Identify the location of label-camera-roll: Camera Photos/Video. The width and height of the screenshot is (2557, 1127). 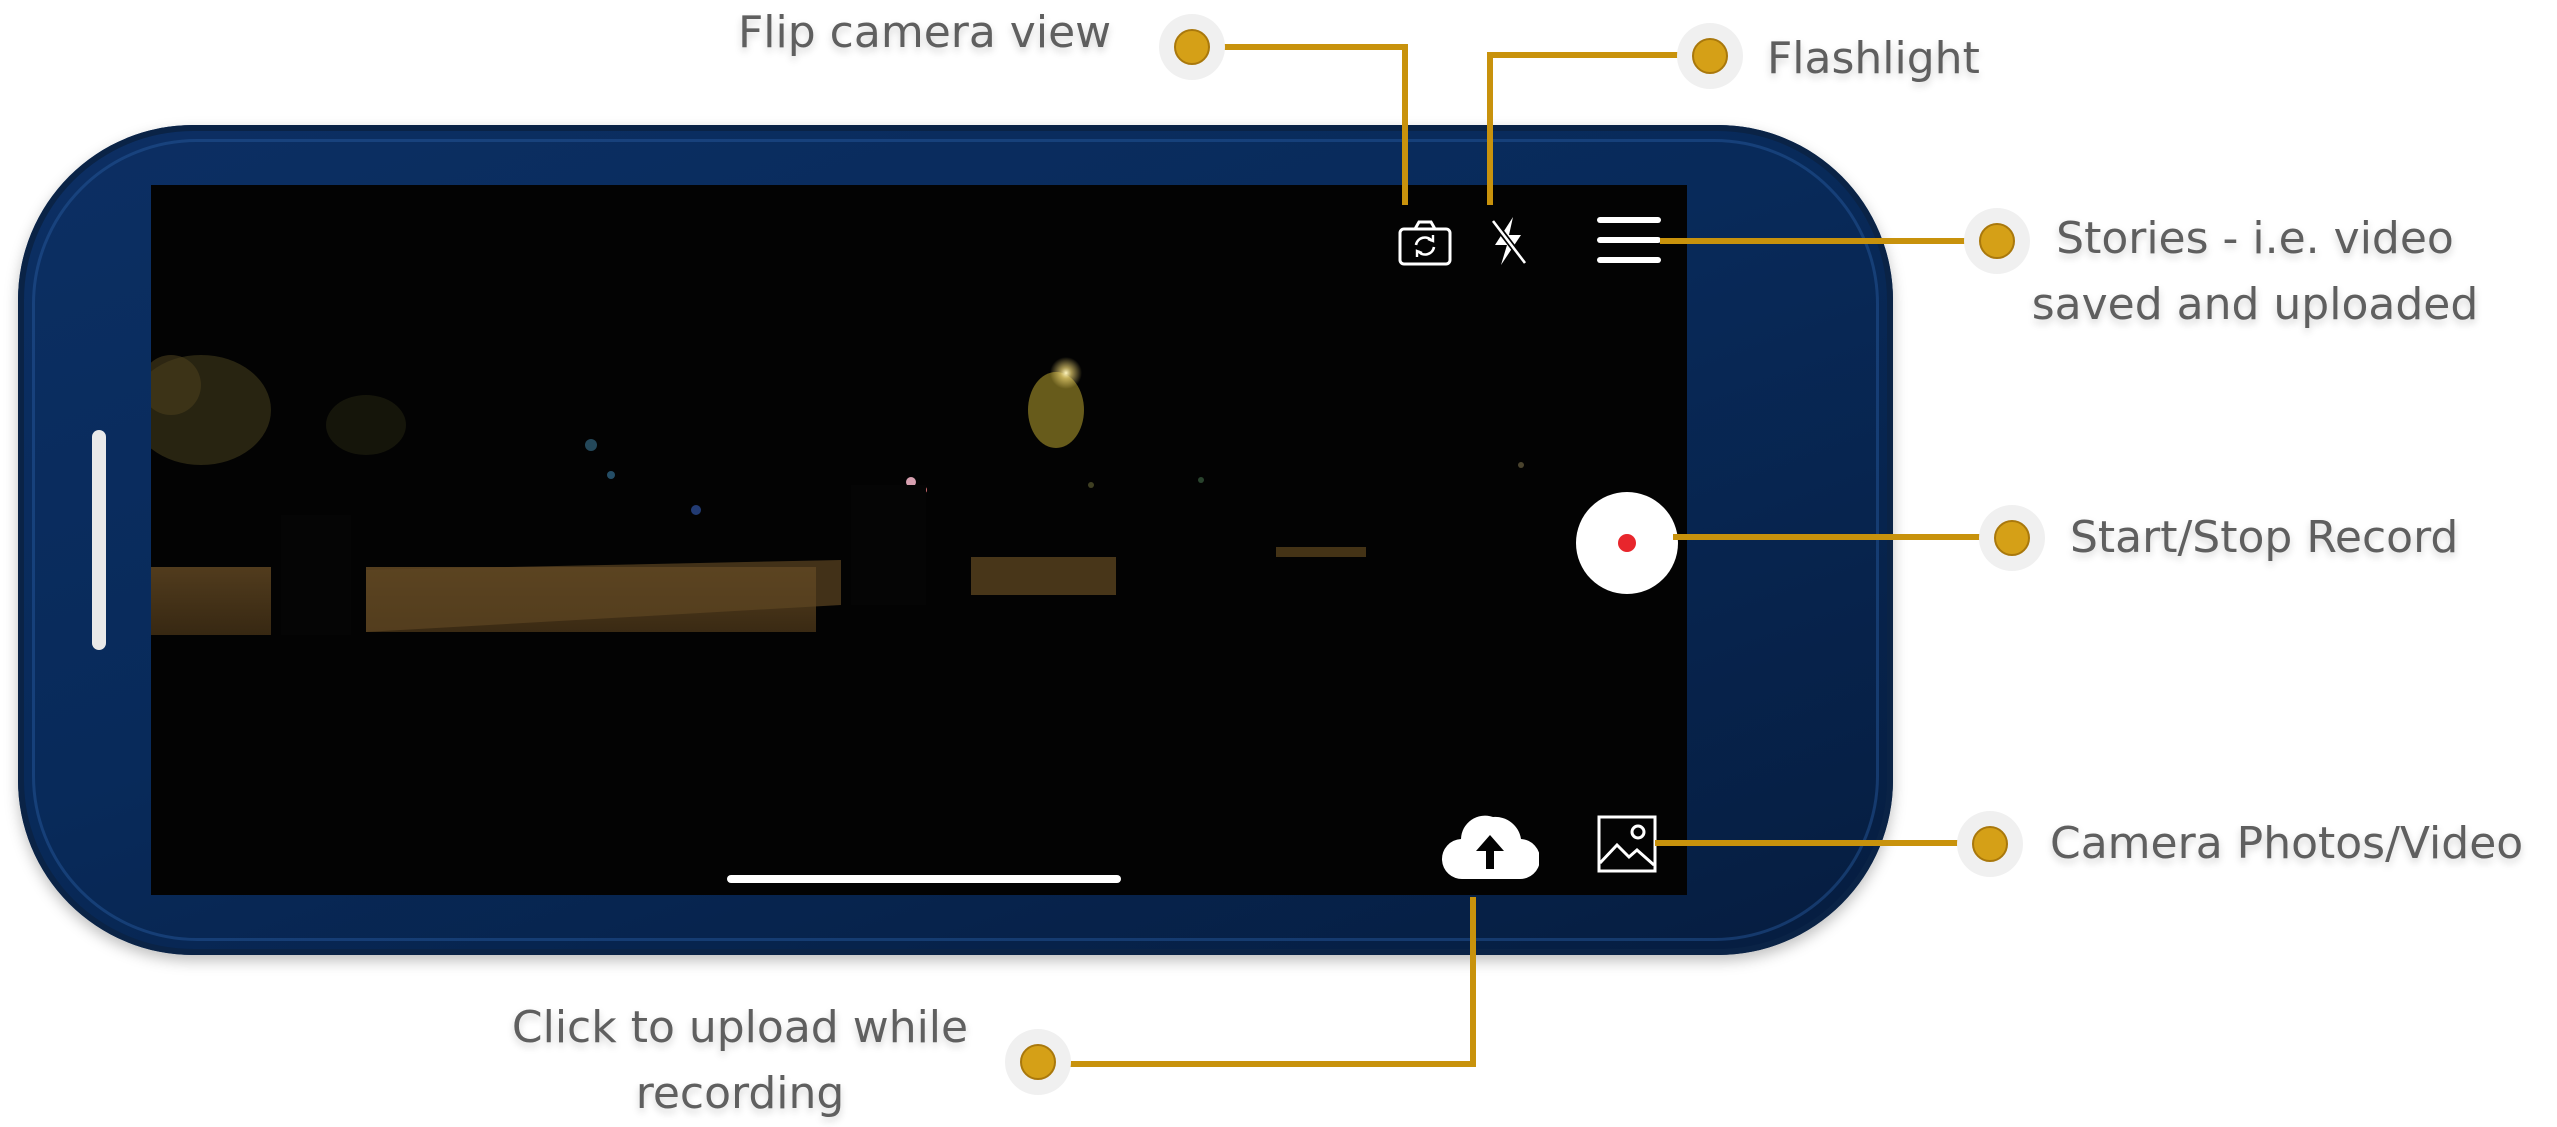
(2287, 843).